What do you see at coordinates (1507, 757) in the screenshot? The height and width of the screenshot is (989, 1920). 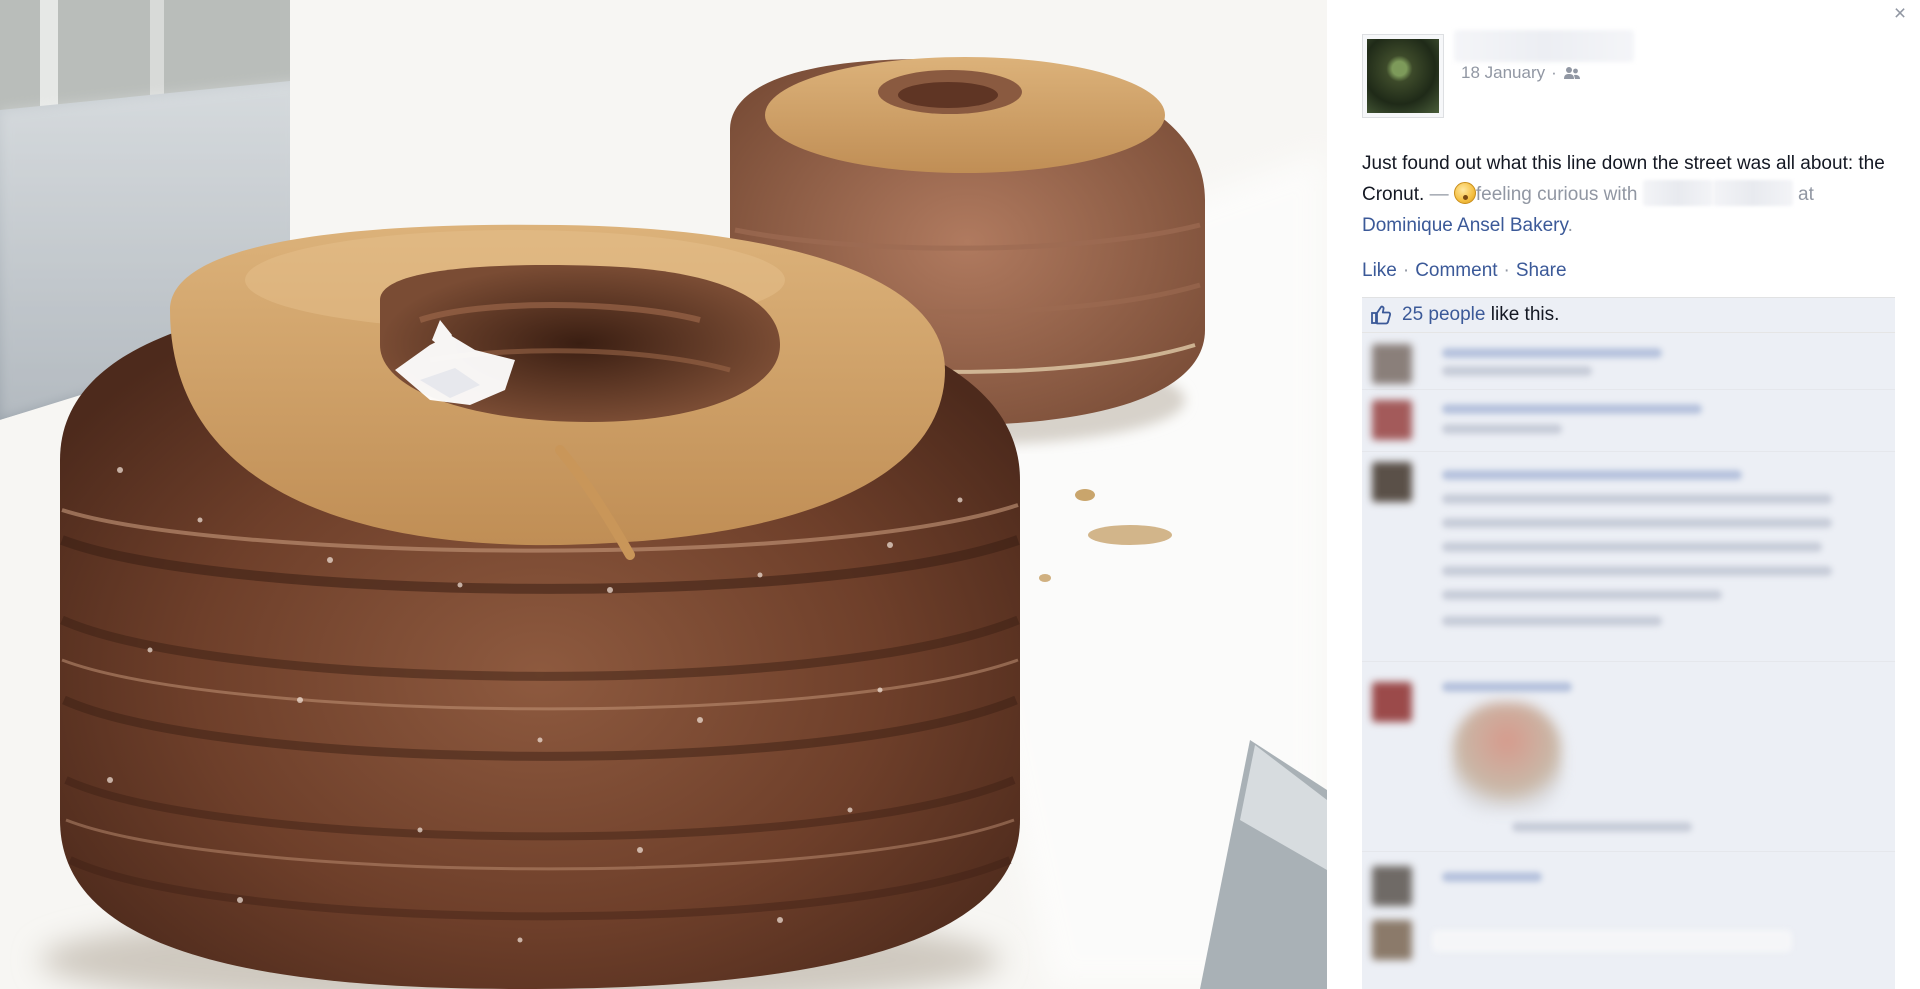 I see `comment-sticker-redacted` at bounding box center [1507, 757].